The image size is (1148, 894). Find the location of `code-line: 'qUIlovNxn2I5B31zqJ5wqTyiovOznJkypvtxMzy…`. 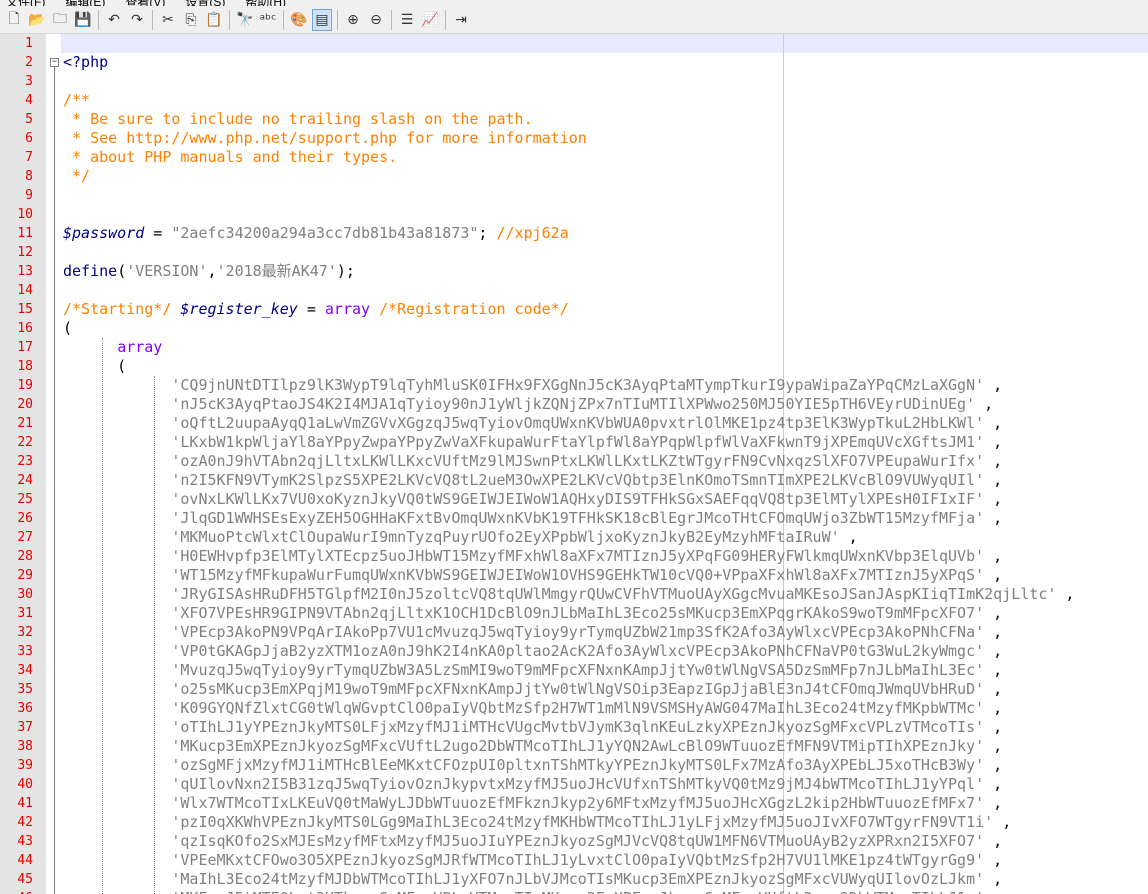

code-line: 'qUIlovNxn2I5B31zqJ5wqTyiovOznJkypvtxMzy… is located at coordinates (532, 784).